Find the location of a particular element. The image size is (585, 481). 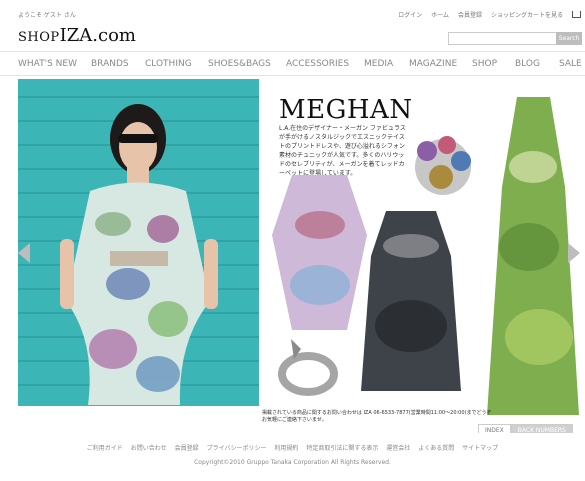

feature-headline: MEGHAN is located at coordinates (346, 110).